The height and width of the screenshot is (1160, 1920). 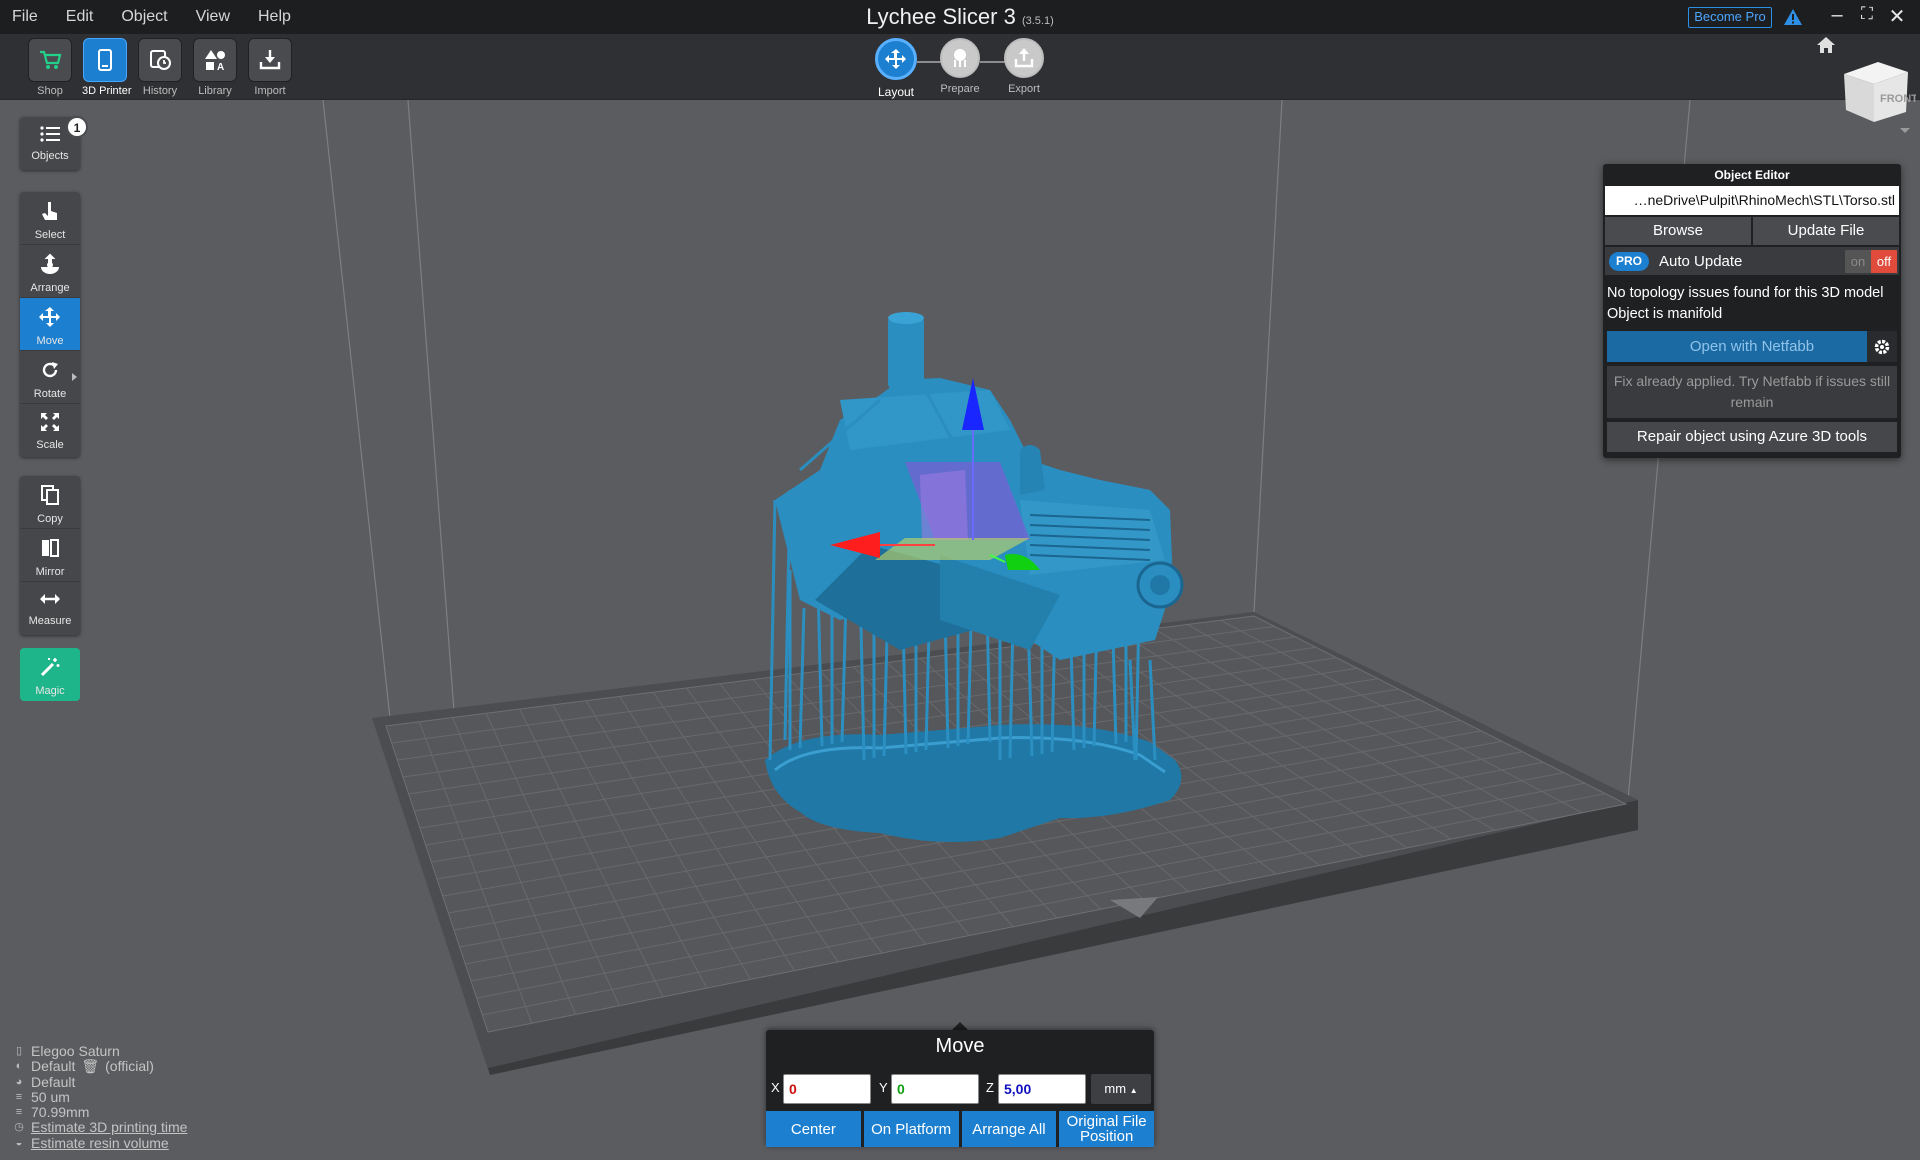 What do you see at coordinates (1858, 261) in the screenshot?
I see `toggle-on: on` at bounding box center [1858, 261].